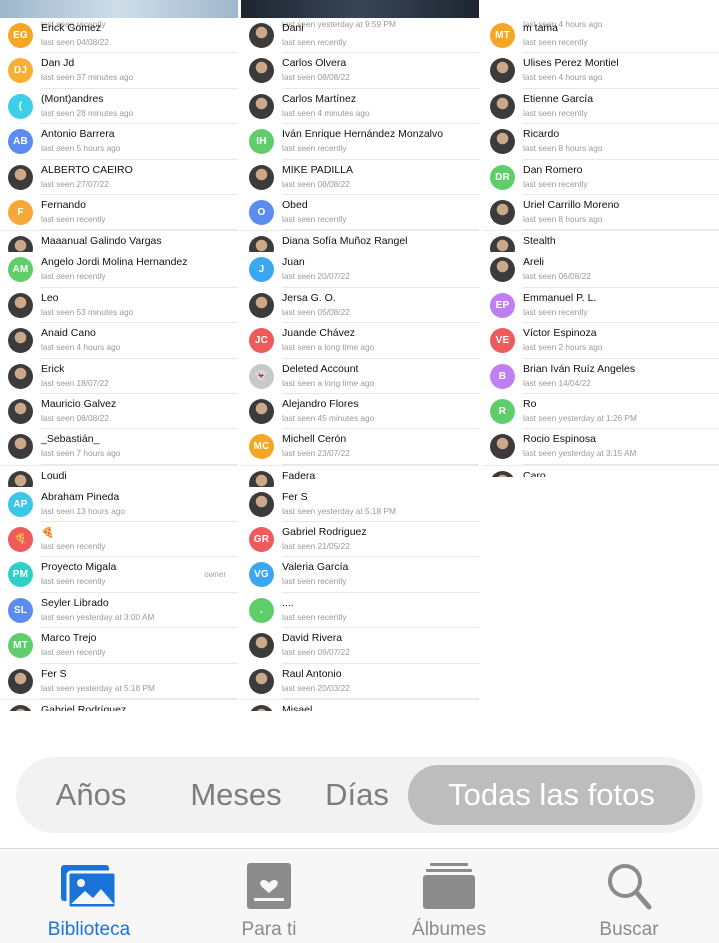 This screenshot has height=943, width=719. Describe the element at coordinates (320, 368) in the screenshot. I see `contact-name: Deleted Account` at that location.